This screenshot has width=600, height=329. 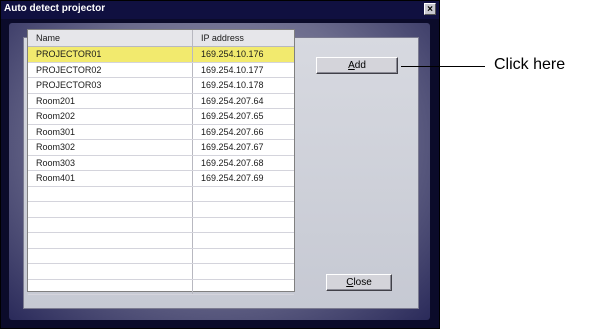 I want to click on row-name: Room303, so click(x=110, y=162).